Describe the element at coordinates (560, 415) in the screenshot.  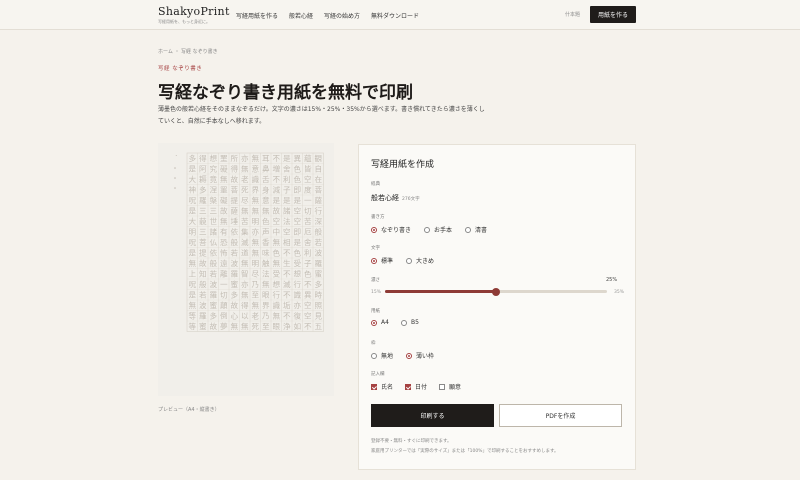
I see `create-pdf-button: PDFを作成` at that location.